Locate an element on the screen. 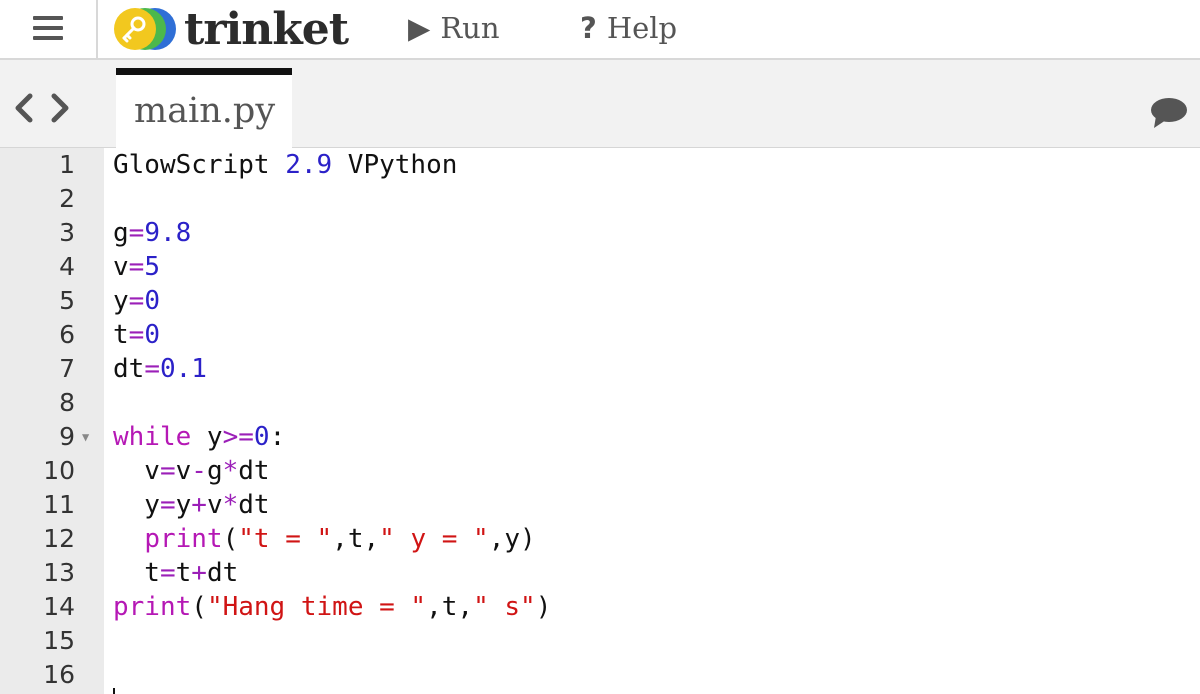 This screenshot has height=694, width=1200. line-number: 8 is located at coordinates (67, 402).